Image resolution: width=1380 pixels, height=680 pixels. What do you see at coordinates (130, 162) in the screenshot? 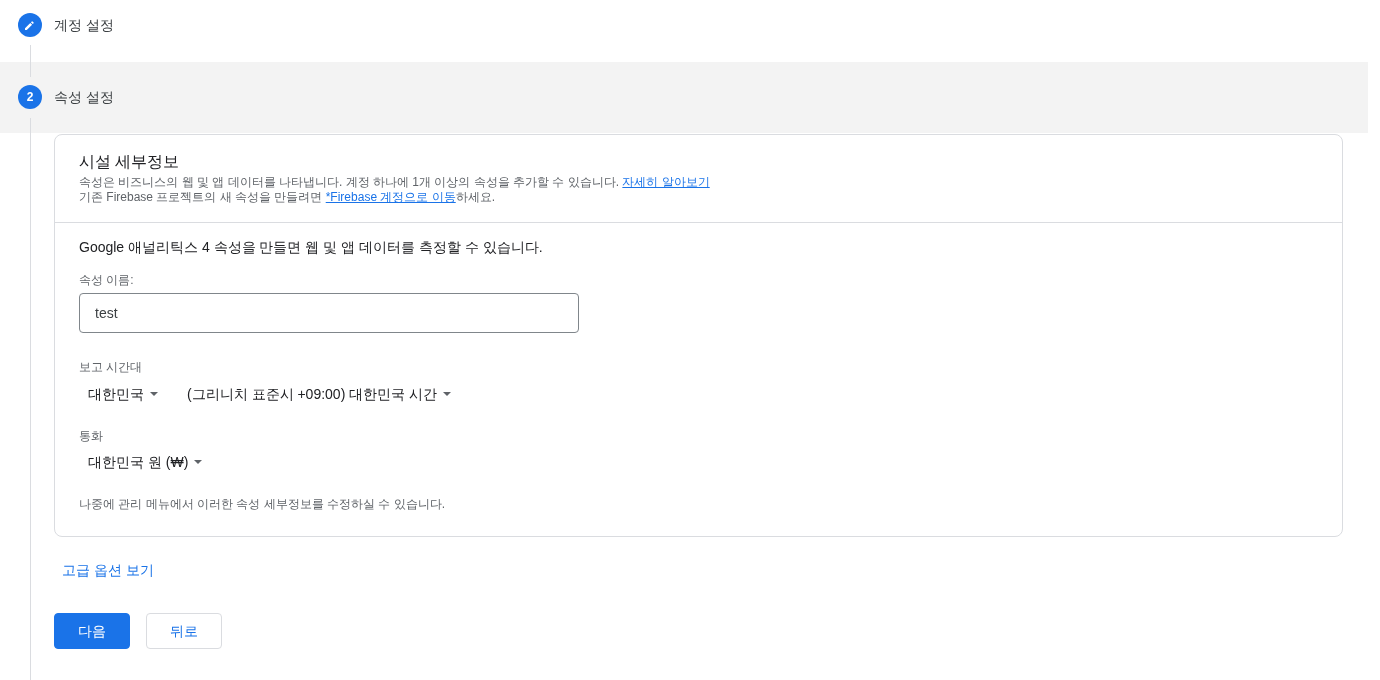
I see `card-title: 시설 세부정보` at bounding box center [130, 162].